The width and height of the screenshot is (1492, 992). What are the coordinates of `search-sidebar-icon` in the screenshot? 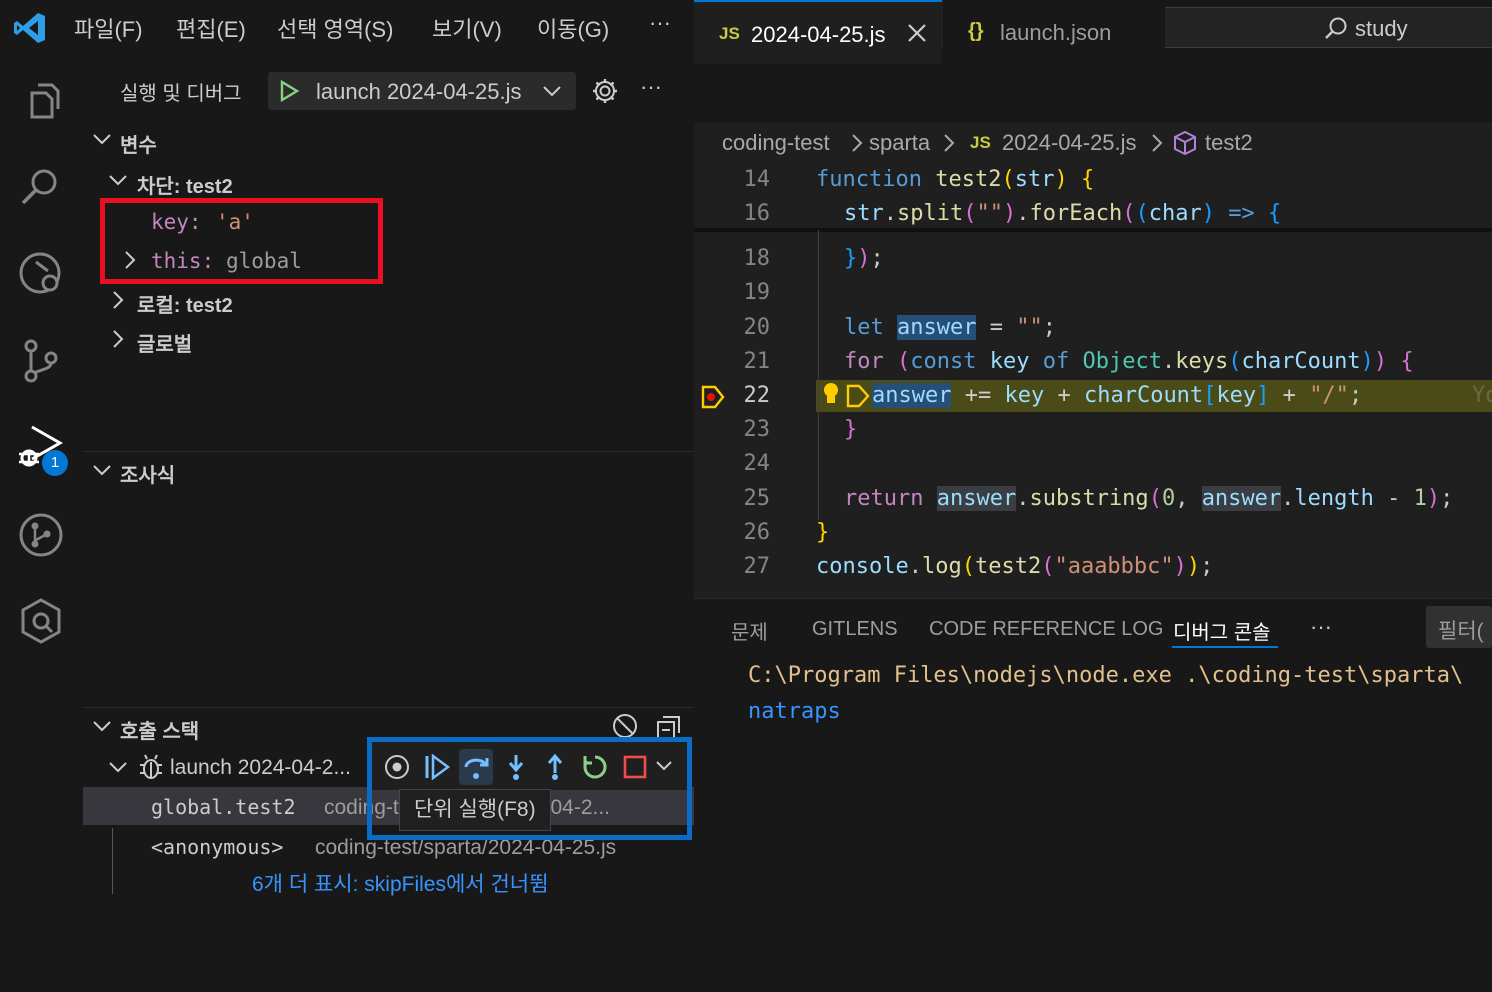 It's located at (41, 187).